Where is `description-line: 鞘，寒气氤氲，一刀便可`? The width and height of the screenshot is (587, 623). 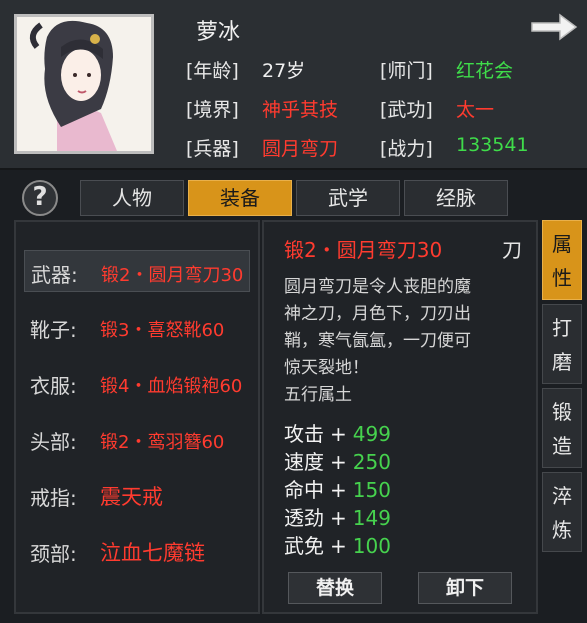 description-line: 鞘，寒气氤氲，一刀便可 is located at coordinates (377, 341).